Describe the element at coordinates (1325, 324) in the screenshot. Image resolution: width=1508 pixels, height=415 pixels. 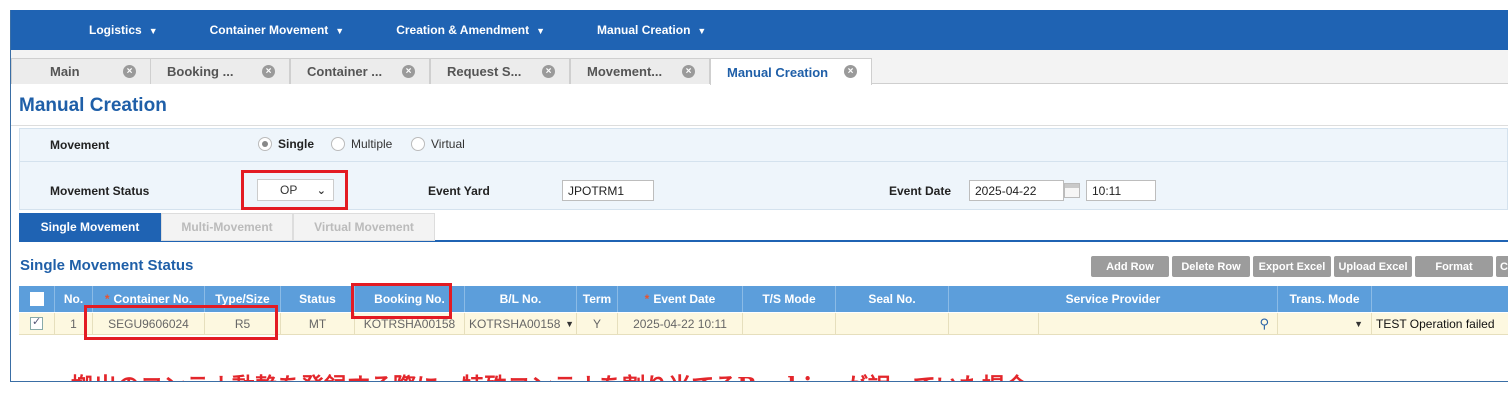
I see `cell-trans-mode: ▼` at that location.